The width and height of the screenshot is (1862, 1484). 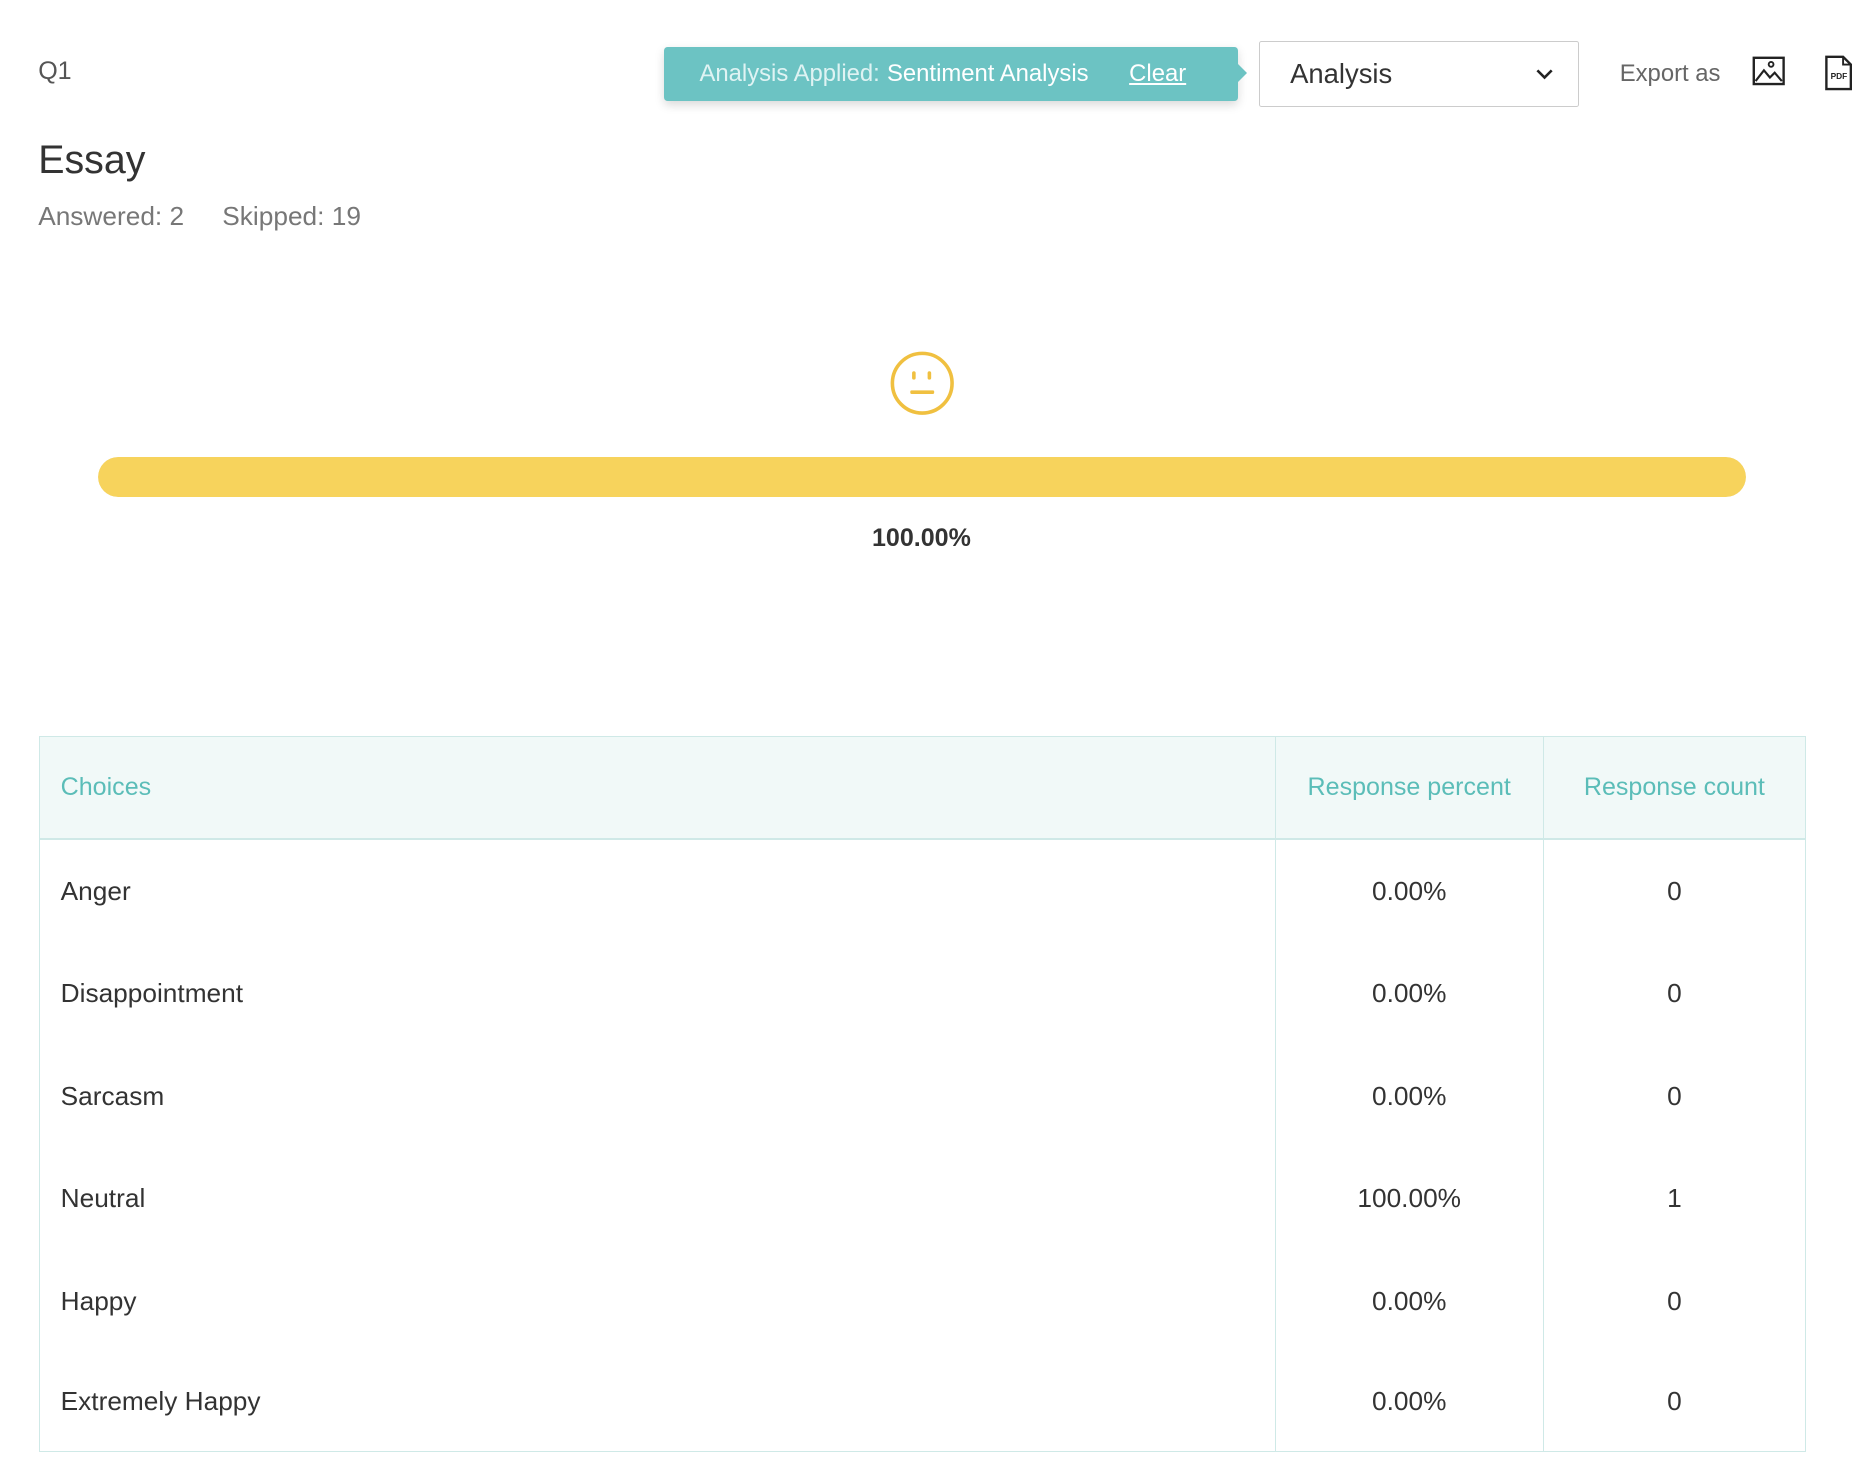 I want to click on choice-cell: Anger, so click(x=657, y=890).